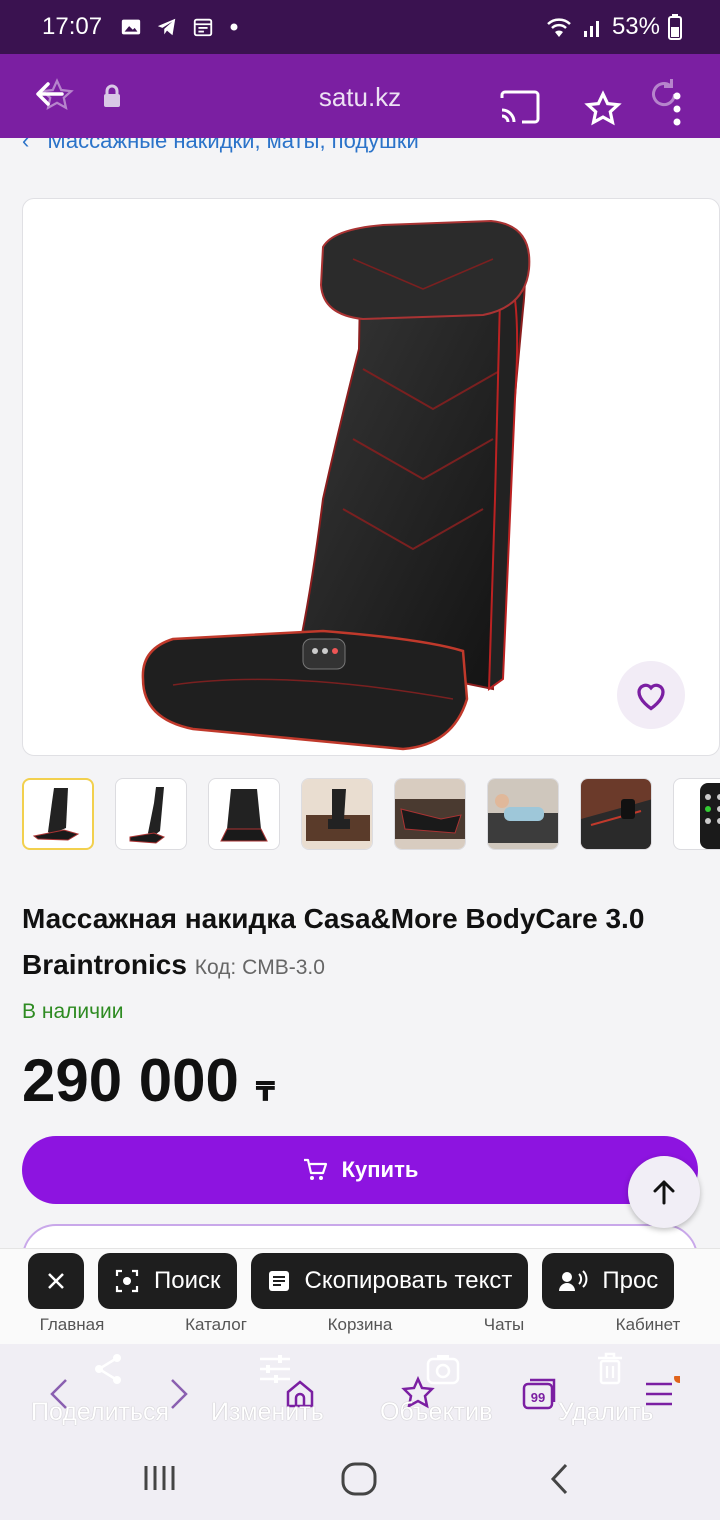 The height and width of the screenshot is (1520, 720). Describe the element at coordinates (233, 145) in the screenshot. I see `breadcrumb-label: Массажные накидки, маты, подушки` at that location.